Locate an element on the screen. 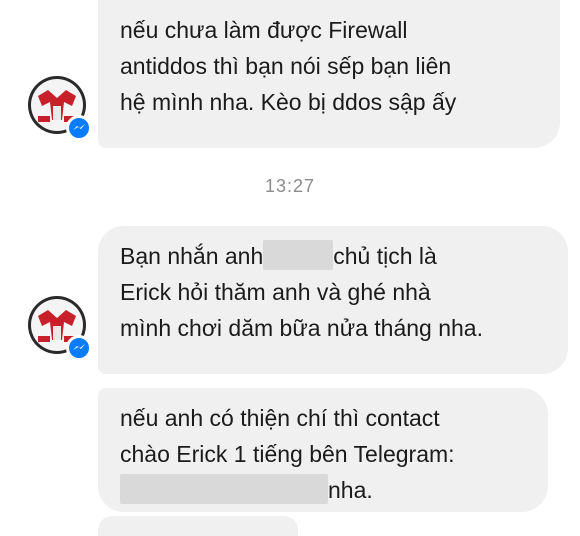 This screenshot has width=580, height=536. message-2-text-after: chủ tịch là is located at coordinates (385, 256).